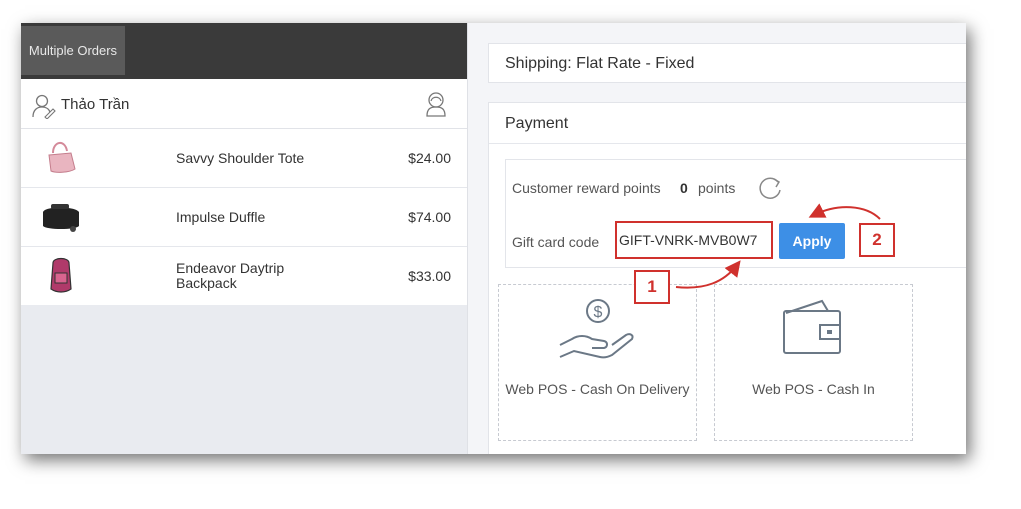 The width and height of the screenshot is (1021, 509). I want to click on reward-points-label: Customer reward points, so click(586, 188).